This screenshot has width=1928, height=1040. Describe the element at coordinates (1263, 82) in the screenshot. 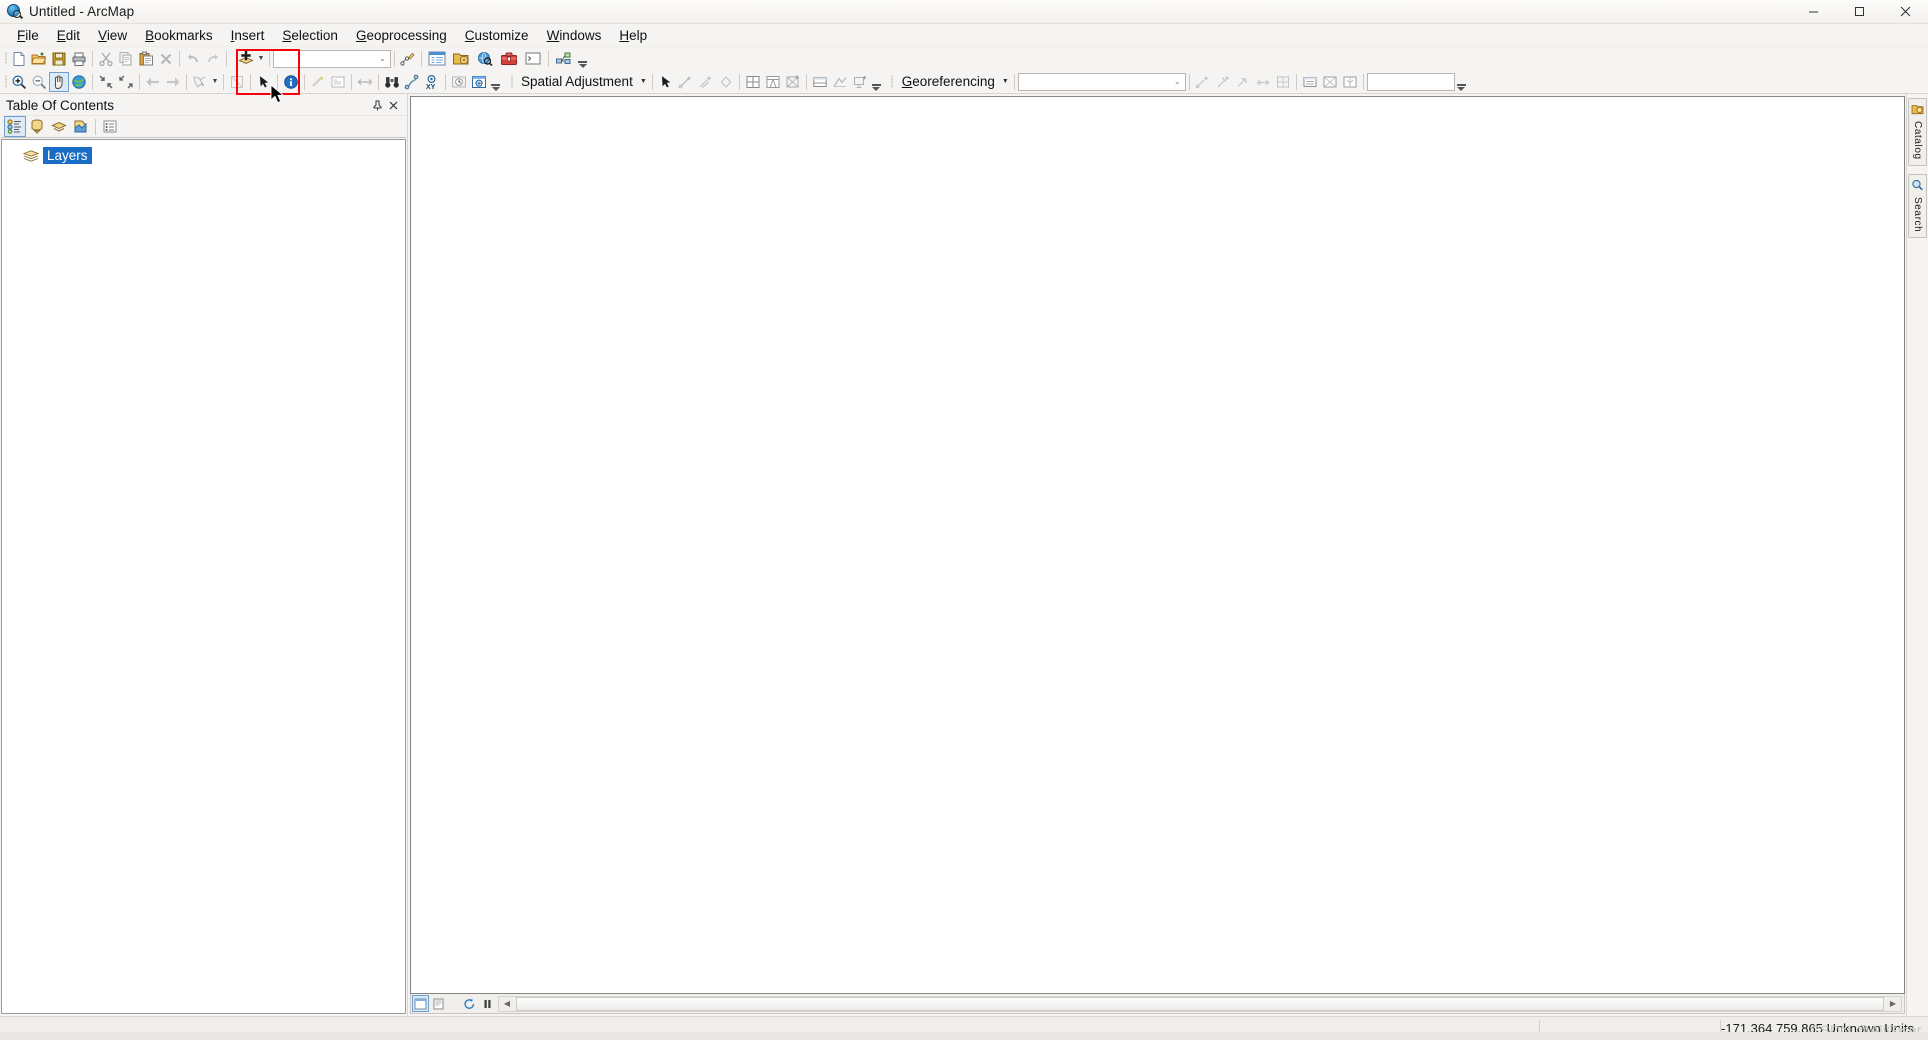

I see `shift-icon` at that location.